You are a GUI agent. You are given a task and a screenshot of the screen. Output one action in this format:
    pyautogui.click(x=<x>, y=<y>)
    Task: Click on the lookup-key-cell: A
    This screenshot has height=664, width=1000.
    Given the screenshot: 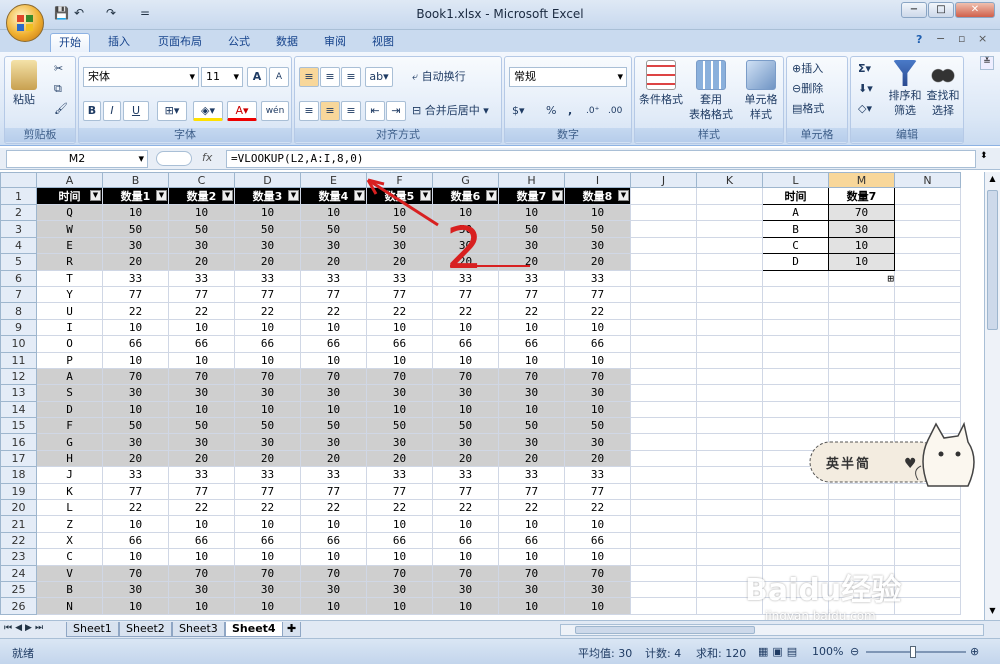 What is the action you would take?
    pyautogui.click(x=795, y=212)
    